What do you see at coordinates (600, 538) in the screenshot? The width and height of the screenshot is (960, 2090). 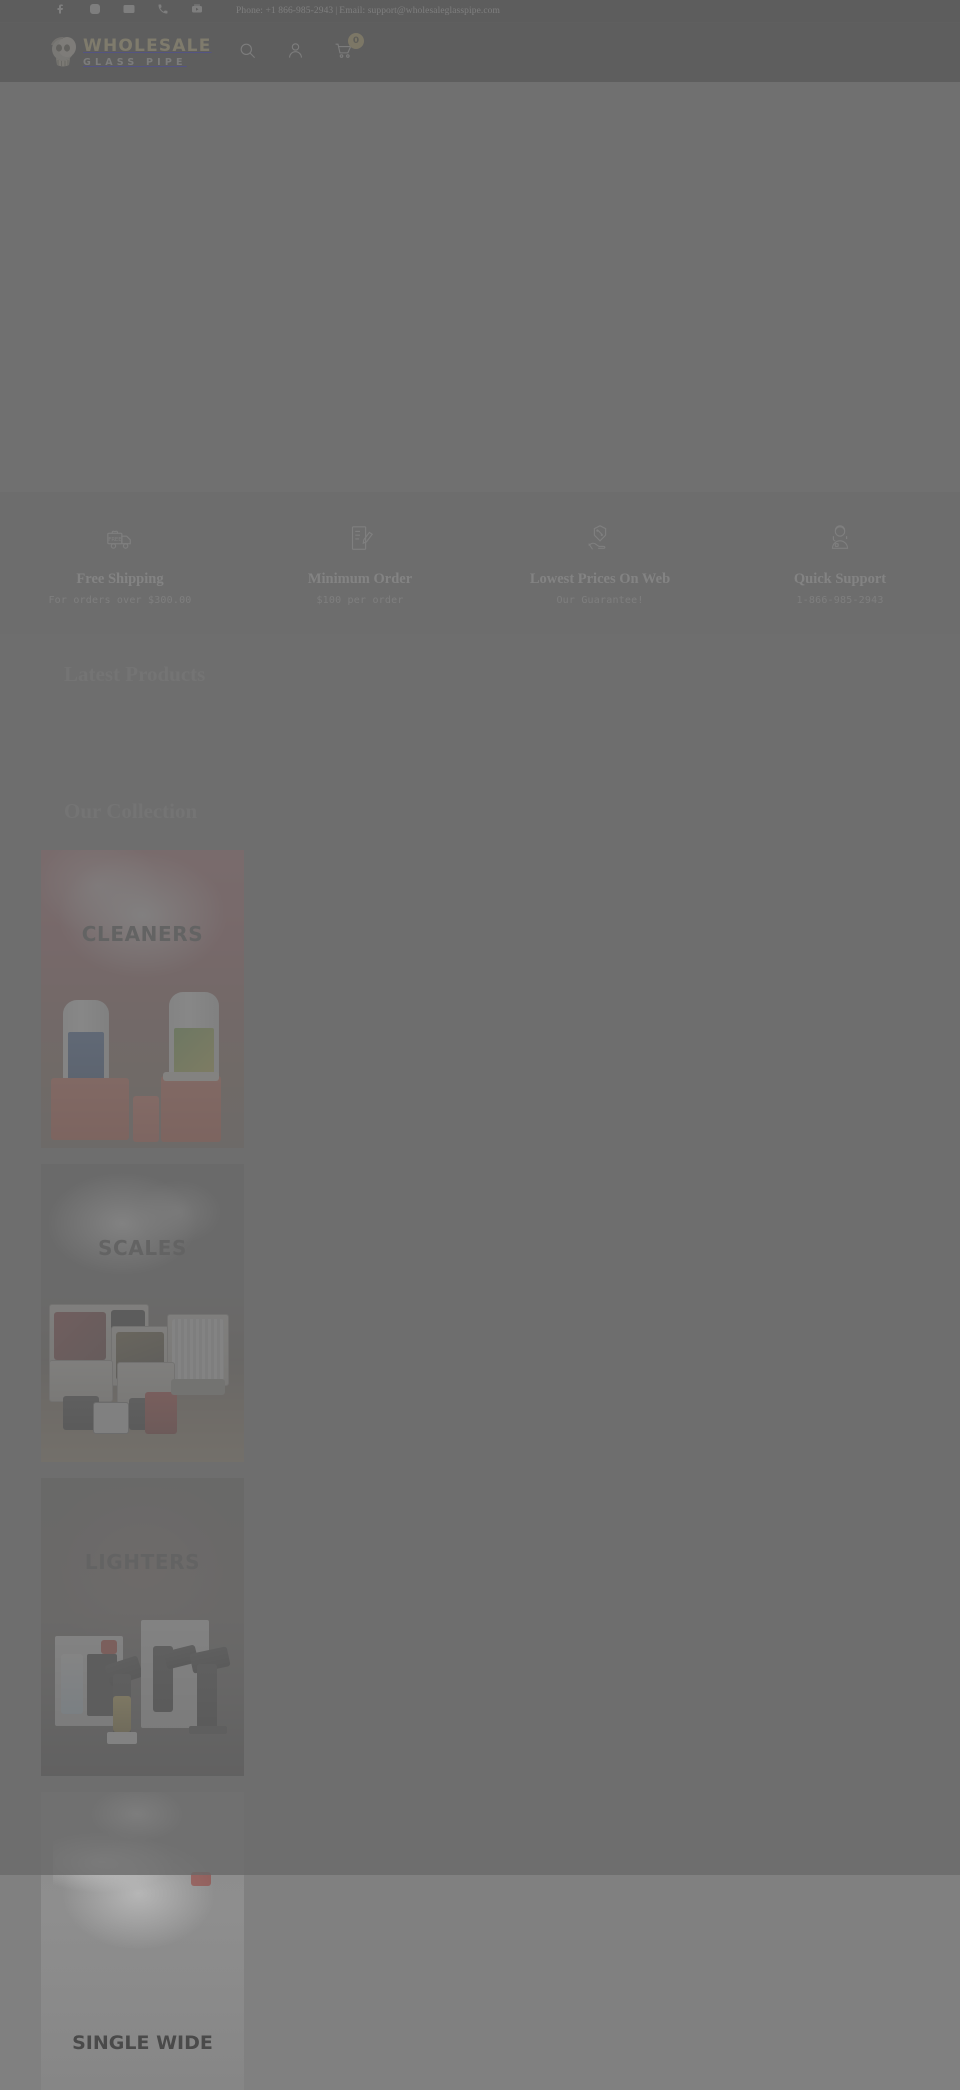 I see `discount-hand-icon` at bounding box center [600, 538].